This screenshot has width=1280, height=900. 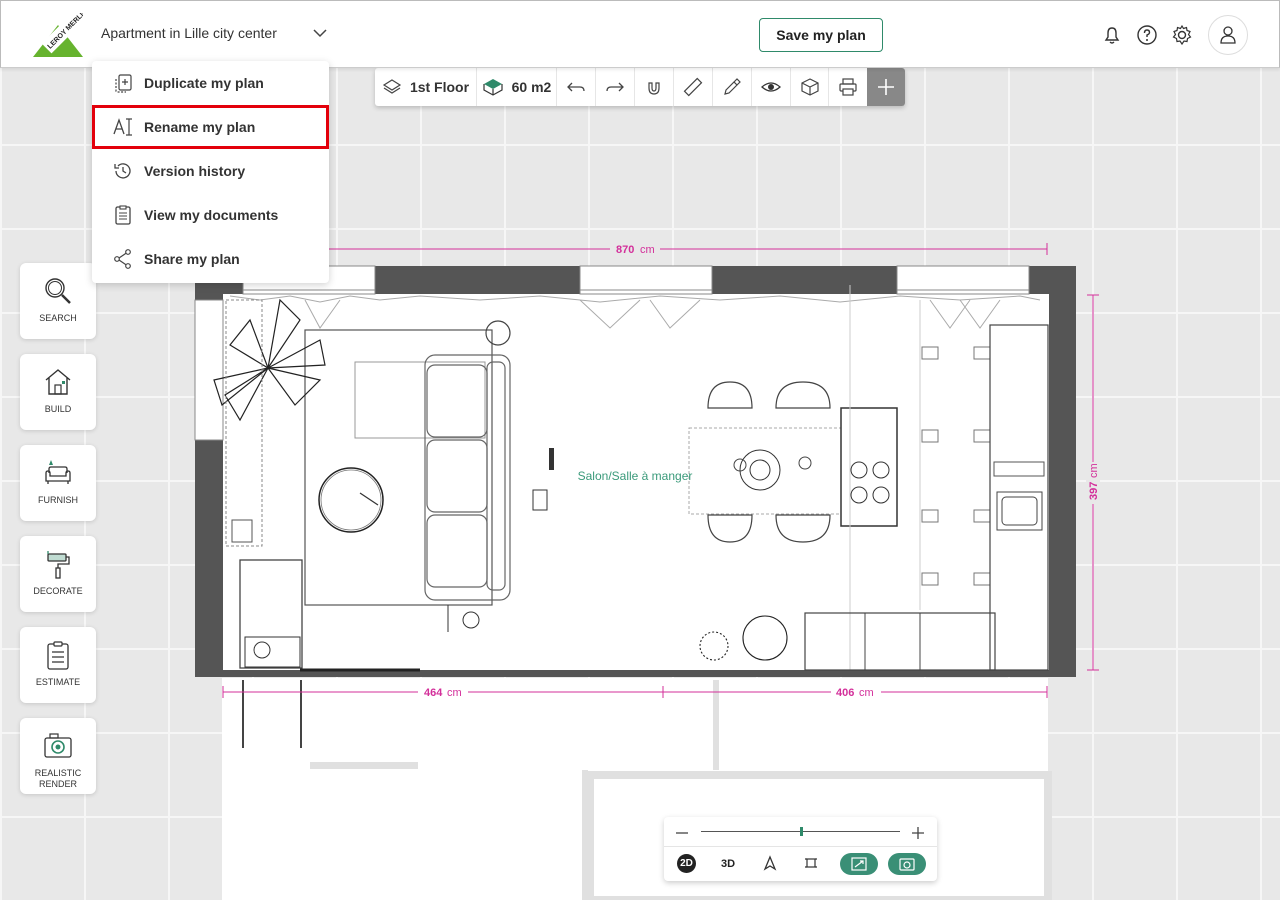 What do you see at coordinates (770, 863) in the screenshot?
I see `compass-icon` at bounding box center [770, 863].